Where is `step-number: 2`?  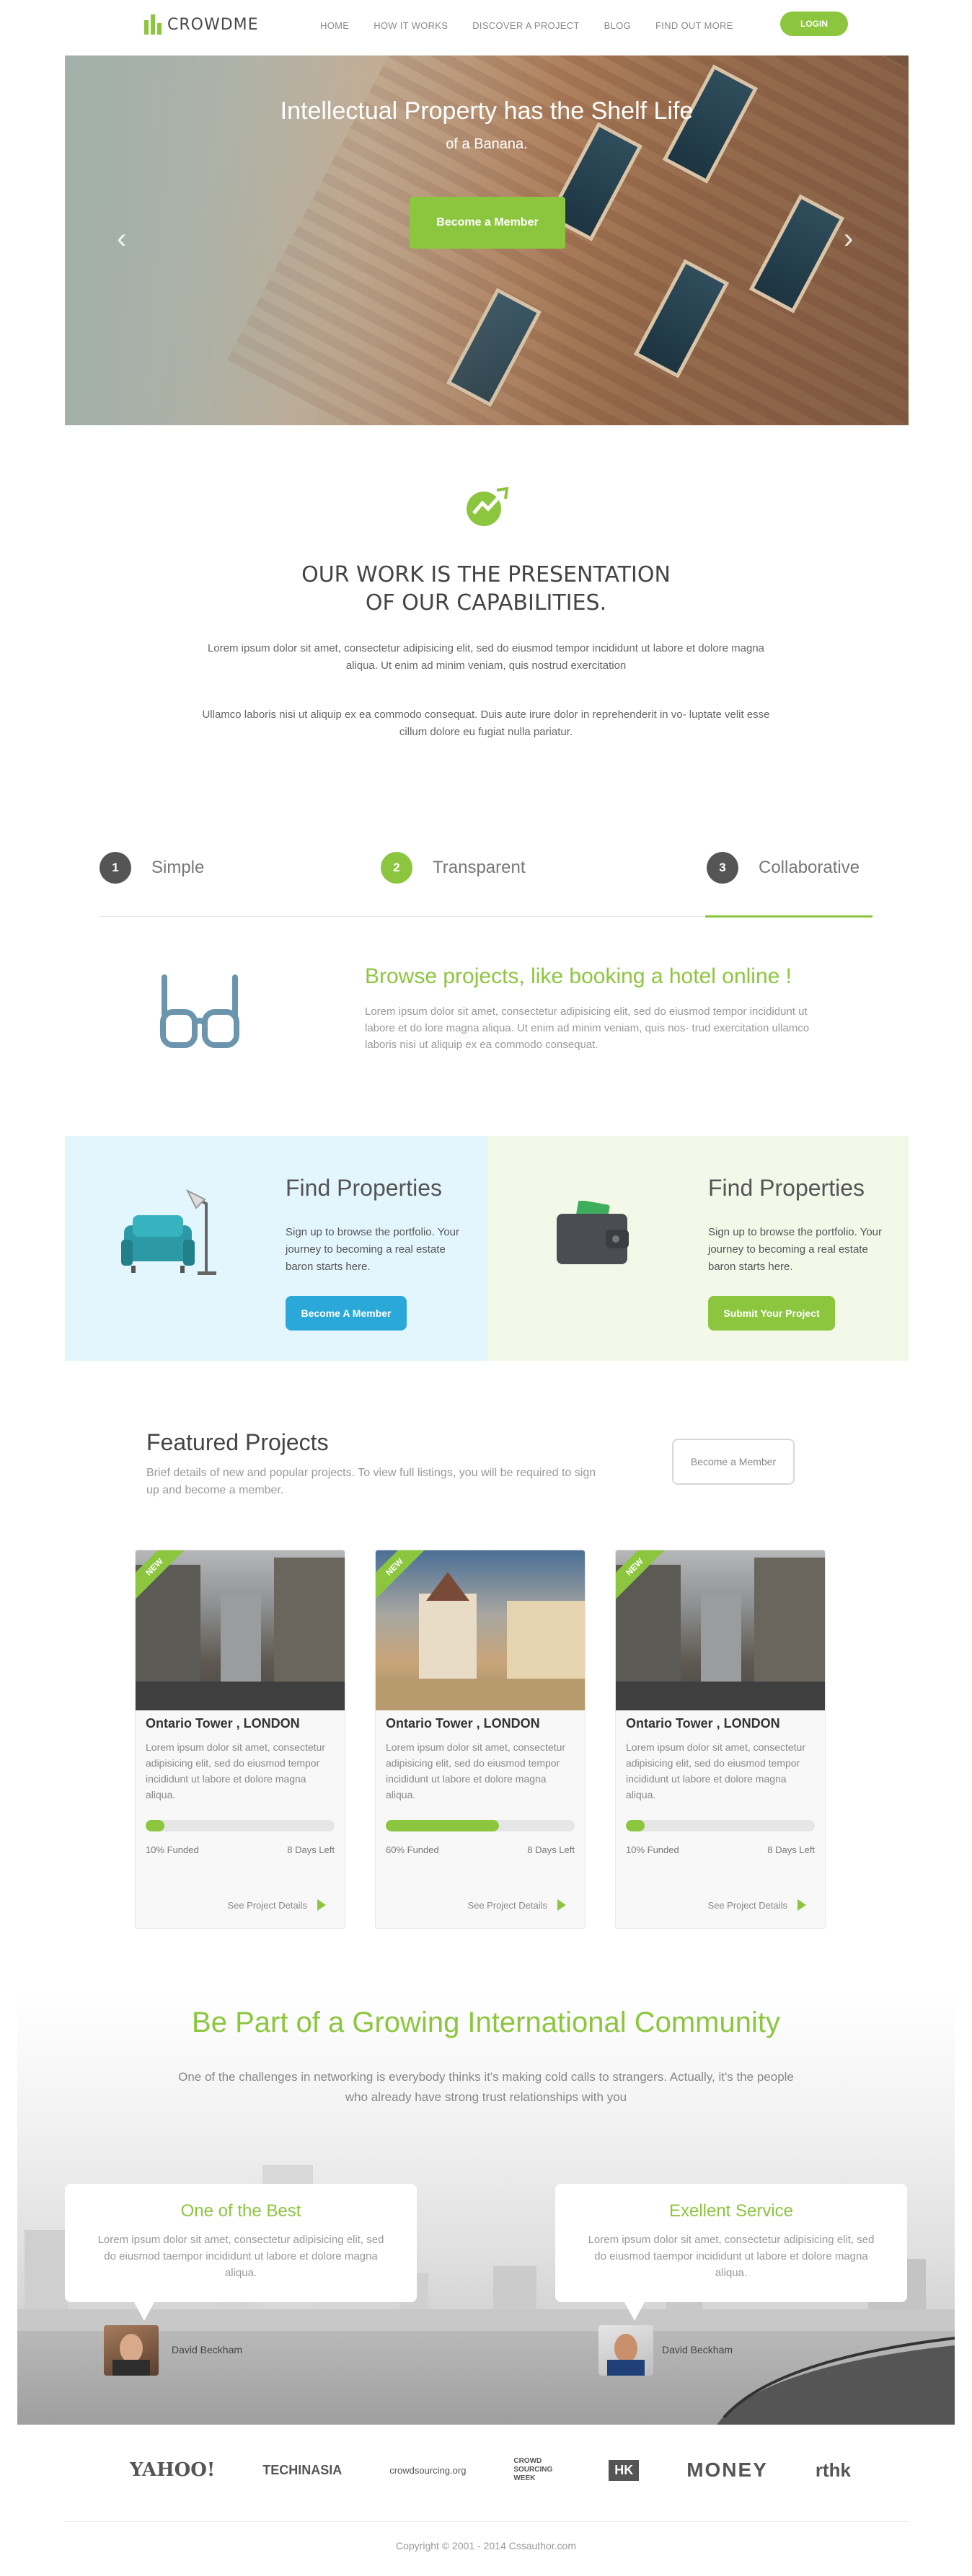
step-number: 2 is located at coordinates (397, 868).